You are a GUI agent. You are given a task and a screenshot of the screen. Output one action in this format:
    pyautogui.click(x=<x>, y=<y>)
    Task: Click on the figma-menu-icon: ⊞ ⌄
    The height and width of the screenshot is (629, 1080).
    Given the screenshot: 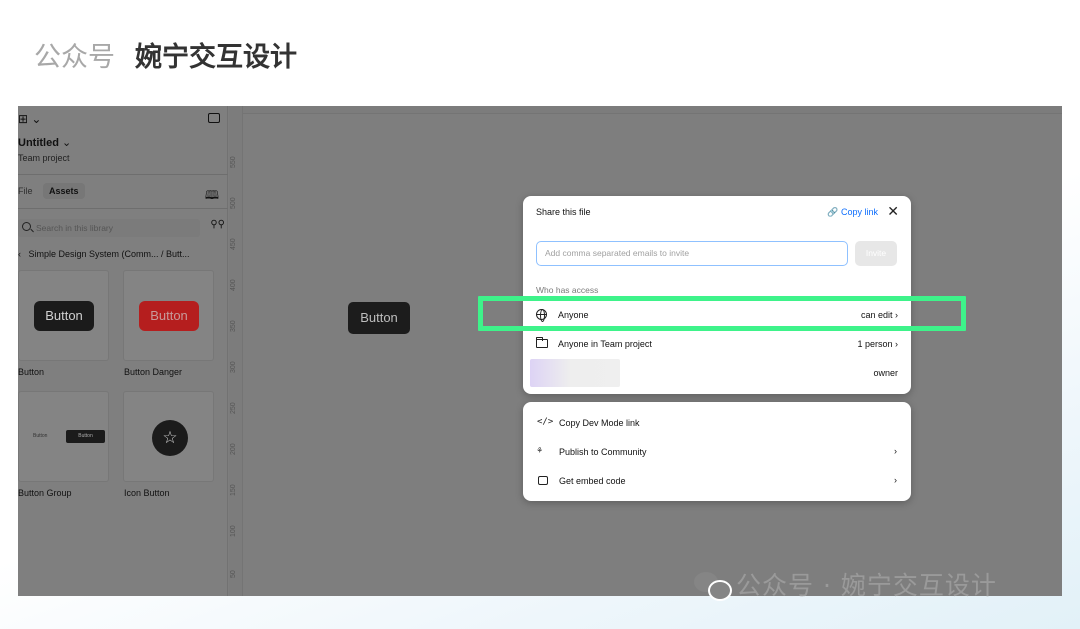 What is the action you would take?
    pyautogui.click(x=29, y=119)
    